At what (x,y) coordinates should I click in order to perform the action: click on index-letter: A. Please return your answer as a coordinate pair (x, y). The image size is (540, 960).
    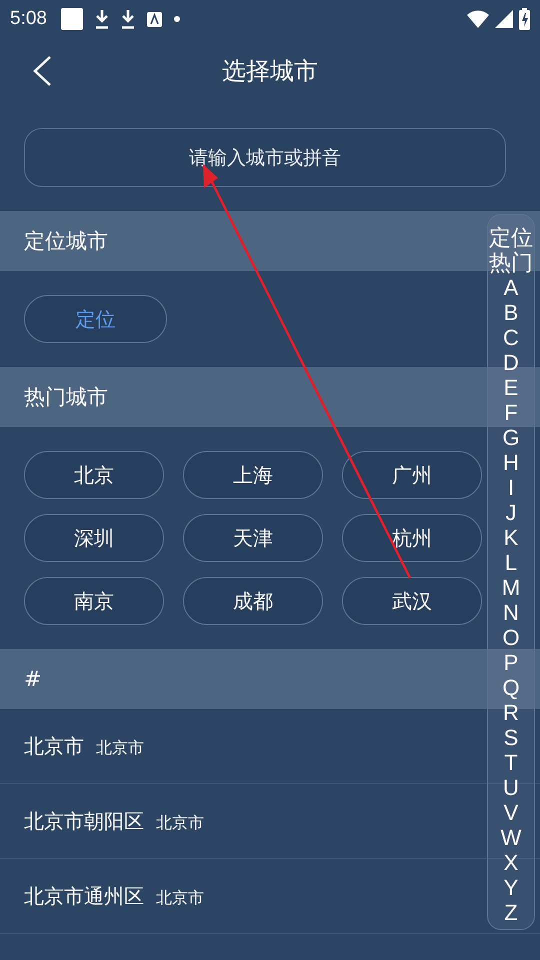
    Looking at the image, I should click on (511, 287).